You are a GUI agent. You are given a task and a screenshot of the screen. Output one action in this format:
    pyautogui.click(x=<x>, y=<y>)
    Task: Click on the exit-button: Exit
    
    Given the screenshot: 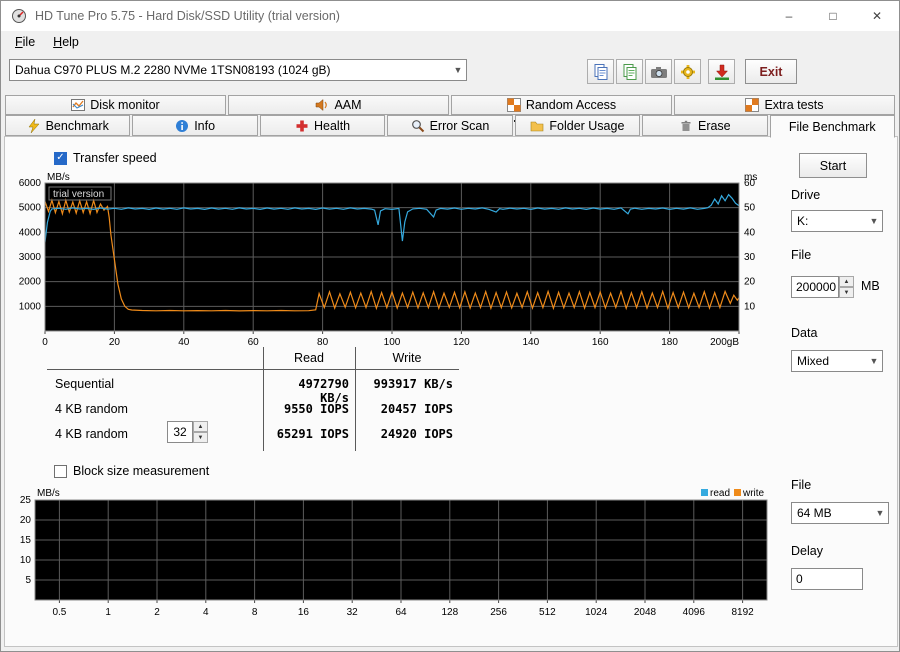 What is the action you would take?
    pyautogui.click(x=771, y=71)
    